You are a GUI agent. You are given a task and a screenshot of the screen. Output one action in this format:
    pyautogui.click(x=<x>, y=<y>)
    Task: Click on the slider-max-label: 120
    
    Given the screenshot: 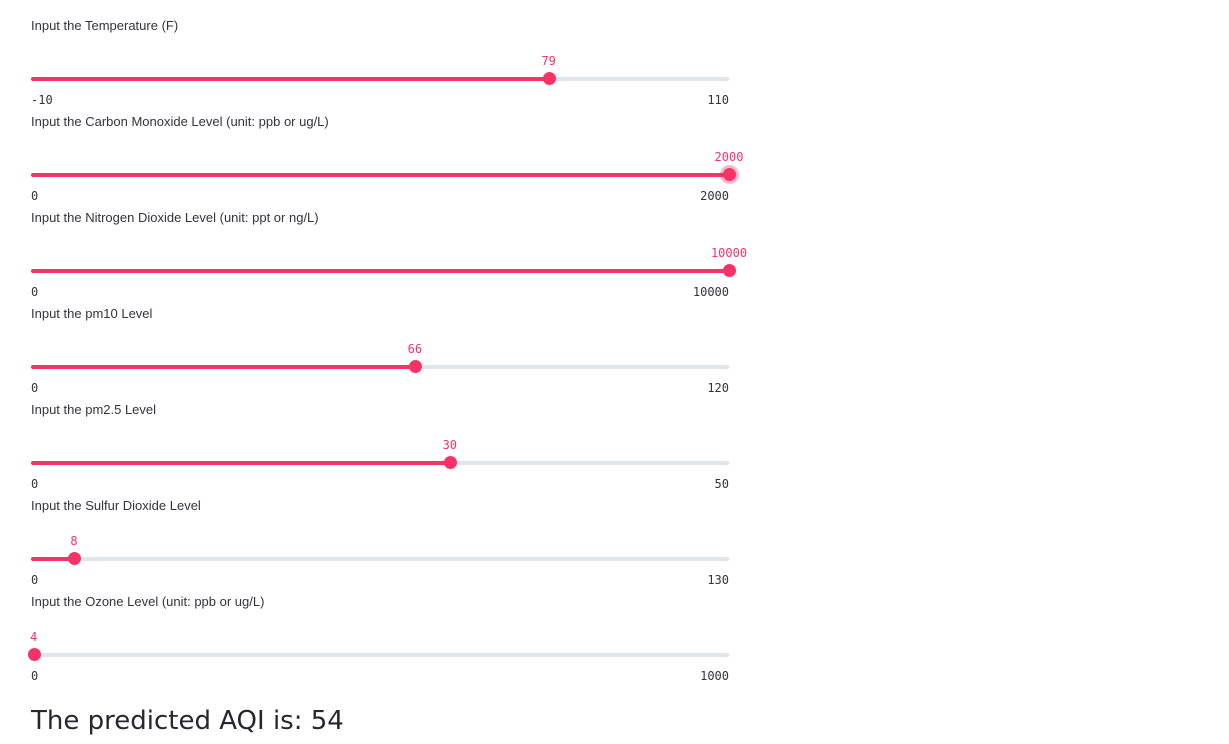 What is the action you would take?
    pyautogui.click(x=718, y=388)
    